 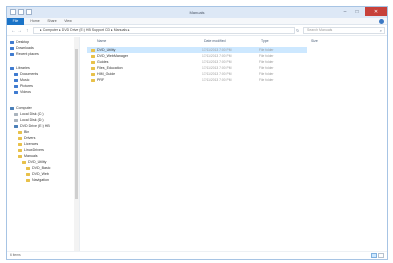 I want to click on sidebar-item-label: Documents, so click(x=29, y=74).